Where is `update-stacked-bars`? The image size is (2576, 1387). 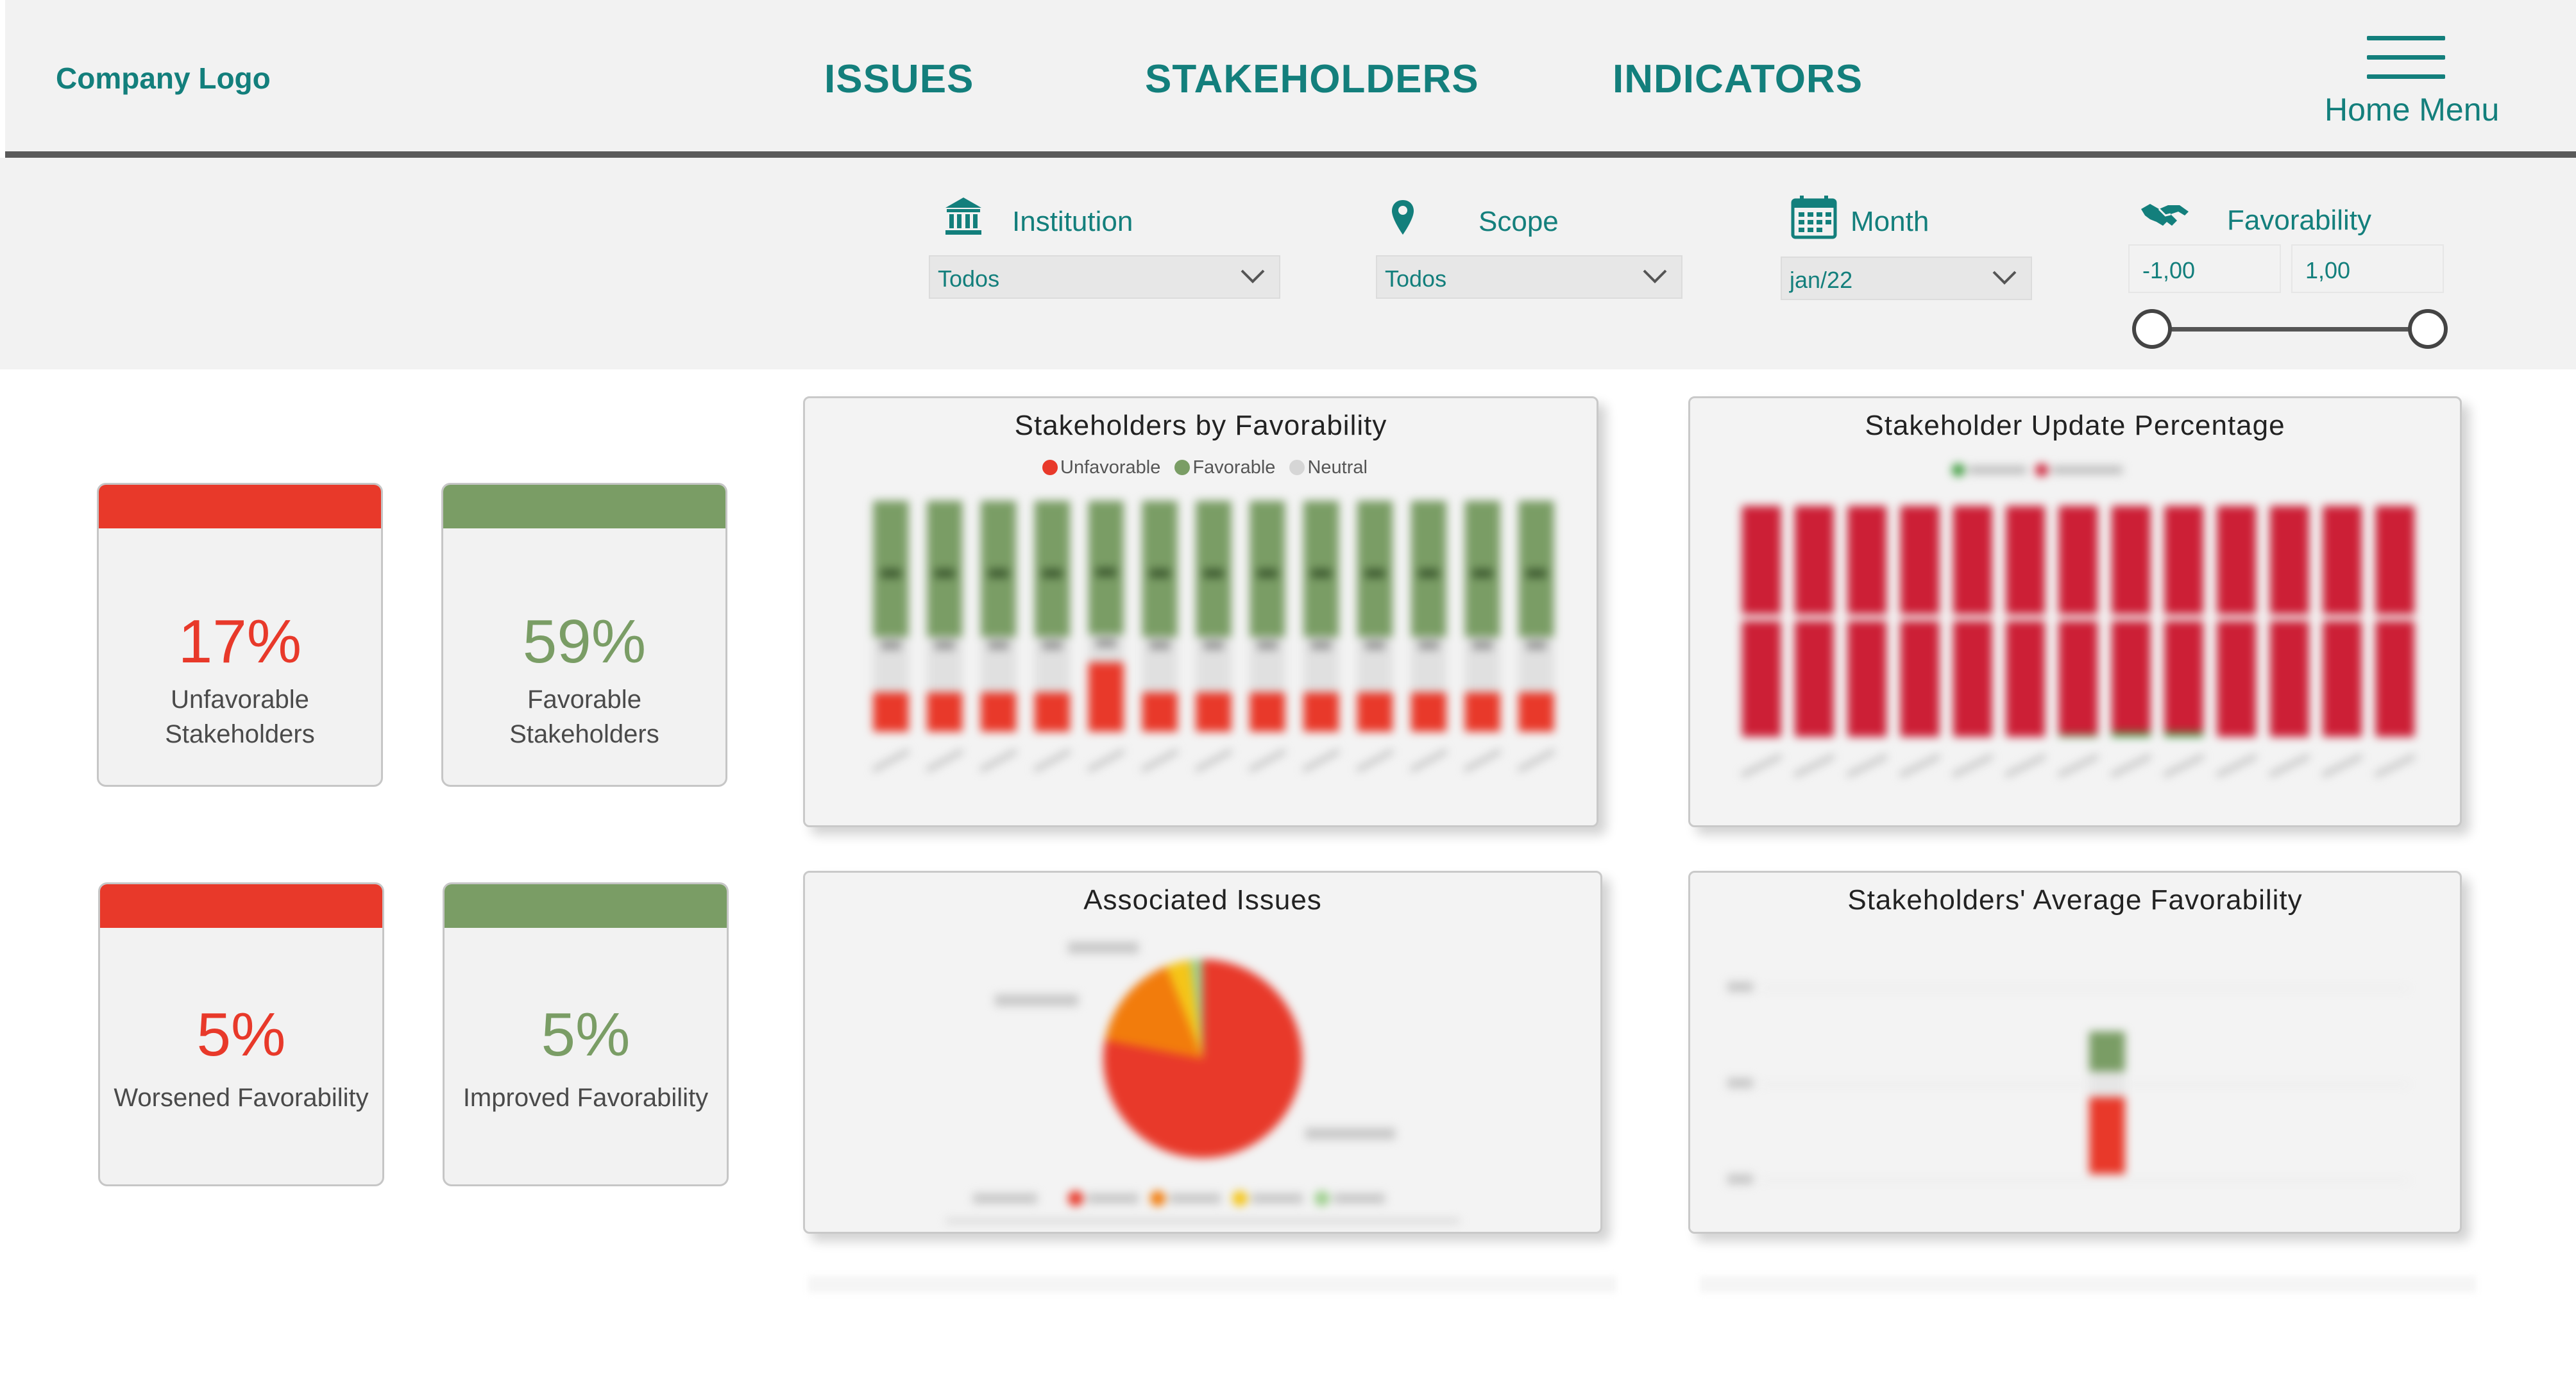 update-stacked-bars is located at coordinates (2076, 612).